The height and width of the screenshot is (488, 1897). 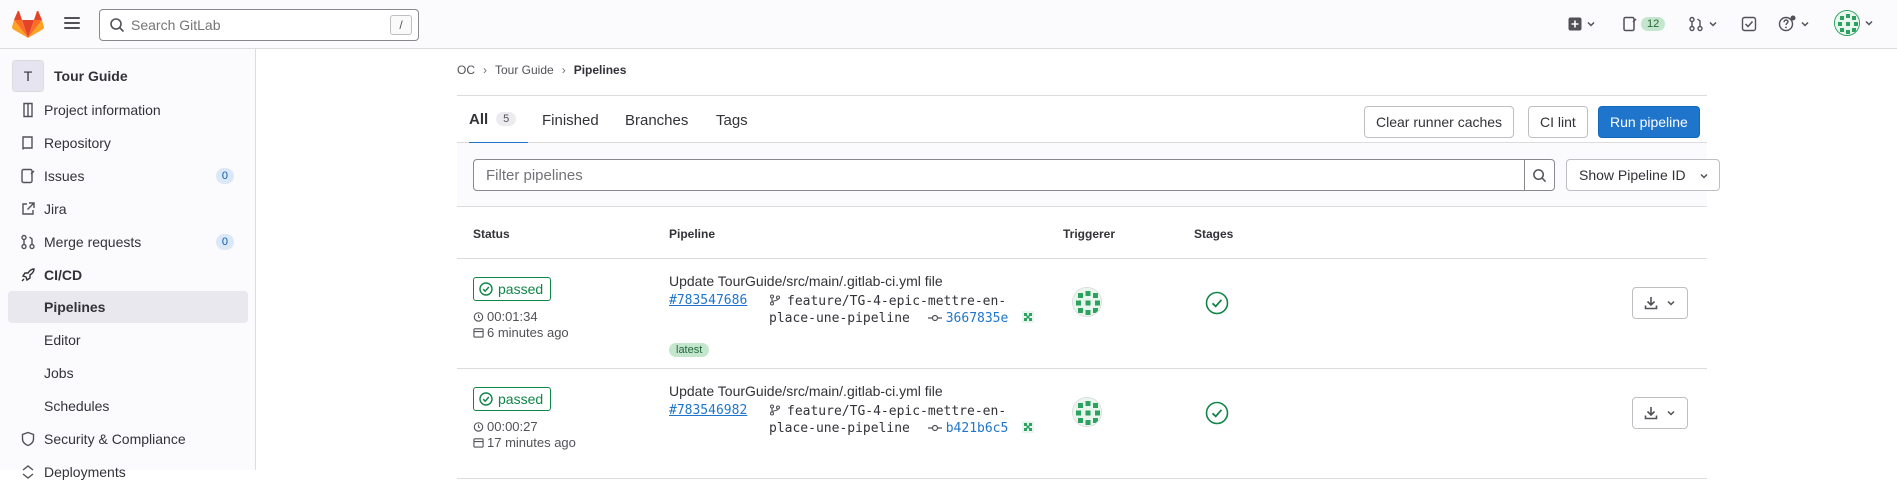 What do you see at coordinates (534, 175) in the screenshot?
I see `filter-placeholder: Filter pipelines` at bounding box center [534, 175].